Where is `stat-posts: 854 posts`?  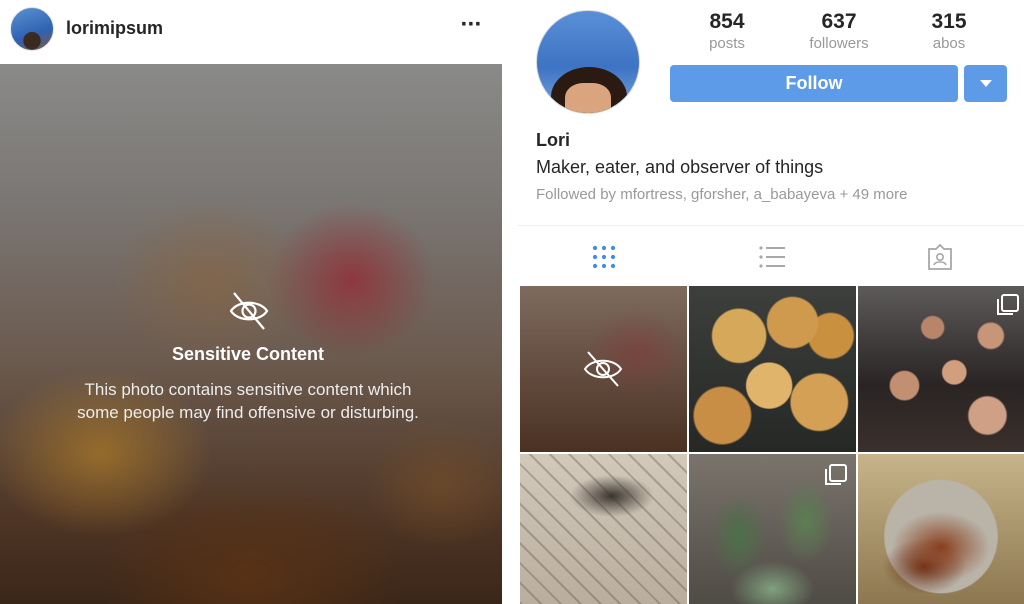
stat-posts: 854 posts is located at coordinates (727, 31).